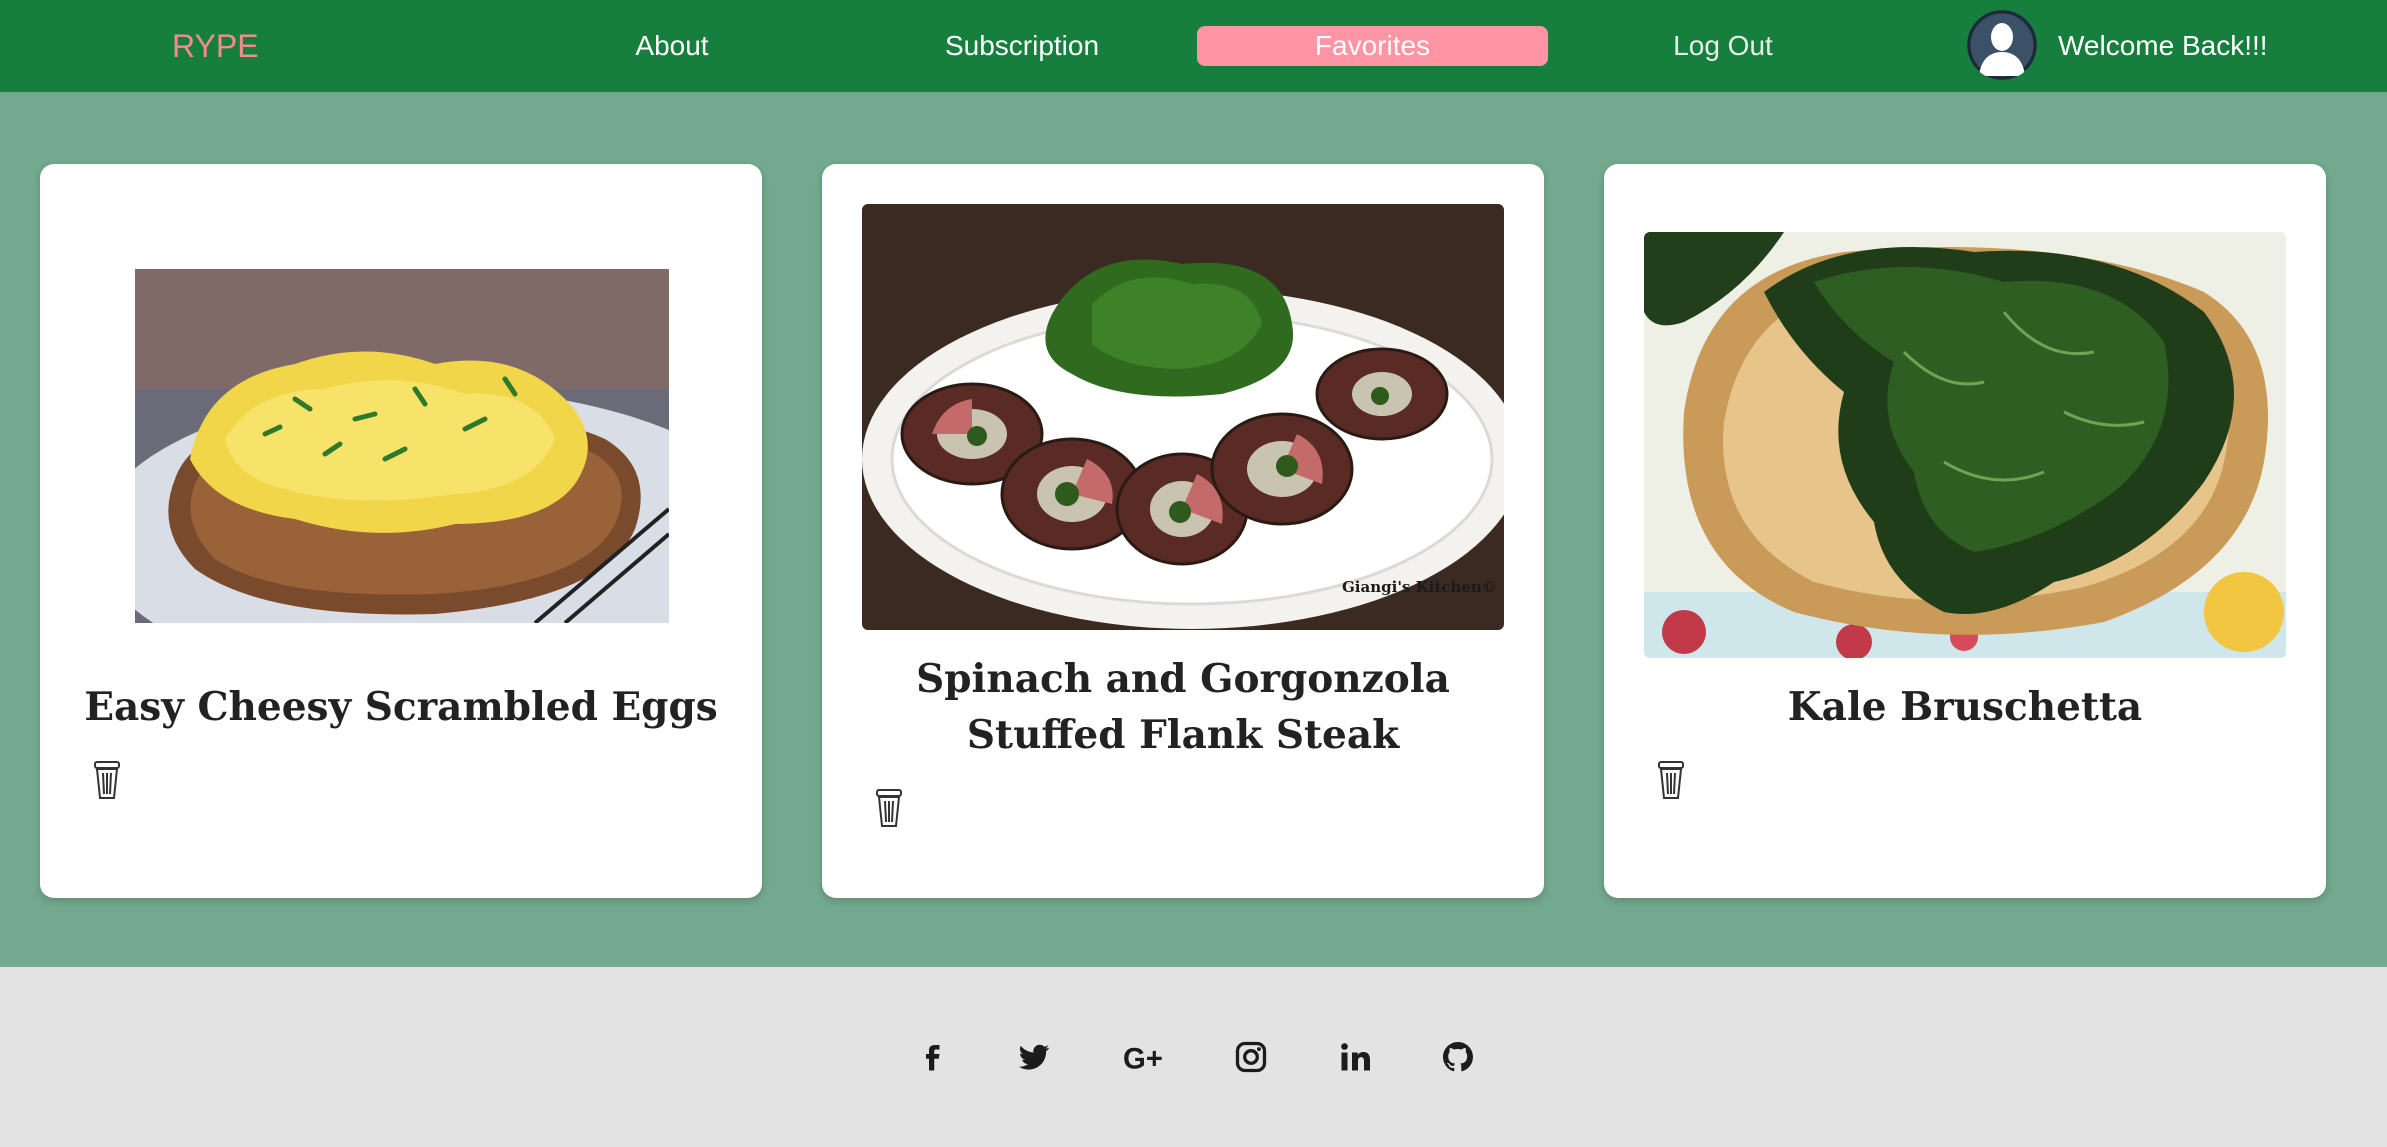 This screenshot has width=2387, height=1147. I want to click on welcome-message: Welcome Back!!!, so click(2163, 45).